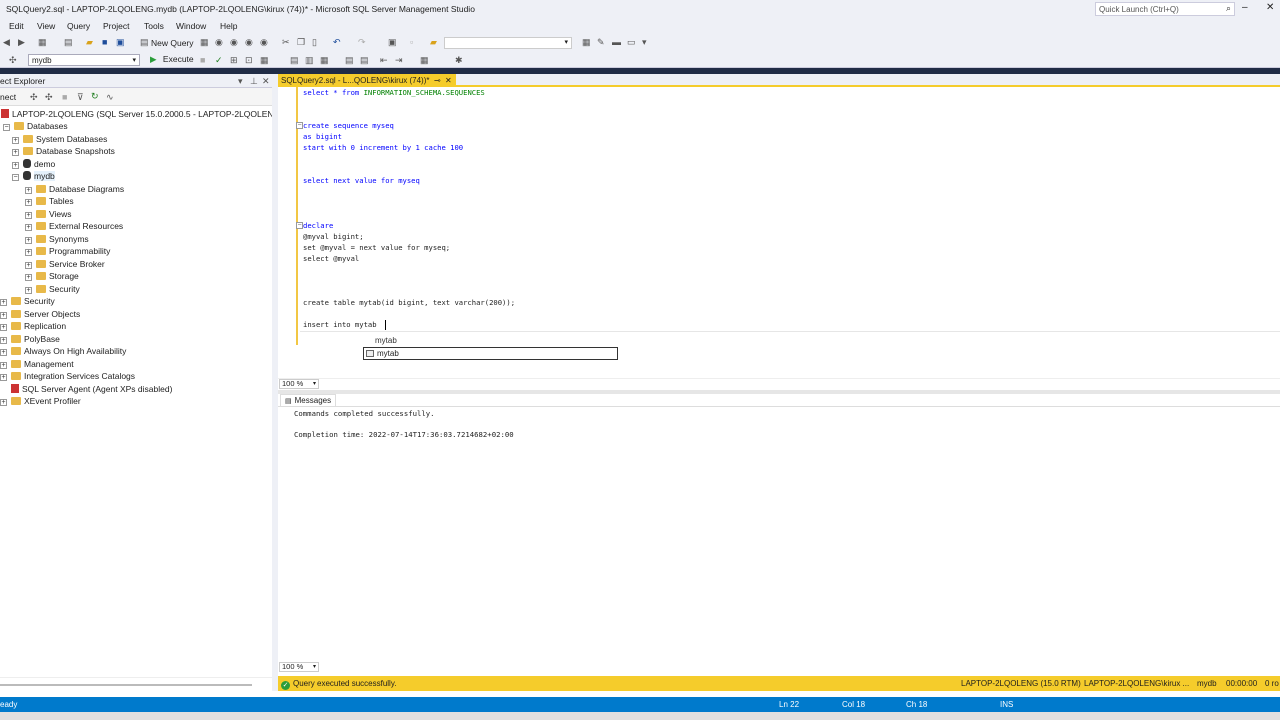 This screenshot has height=720, width=1280. I want to click on tree-node-database-diagrams: + Database Diagrams, so click(74, 189).